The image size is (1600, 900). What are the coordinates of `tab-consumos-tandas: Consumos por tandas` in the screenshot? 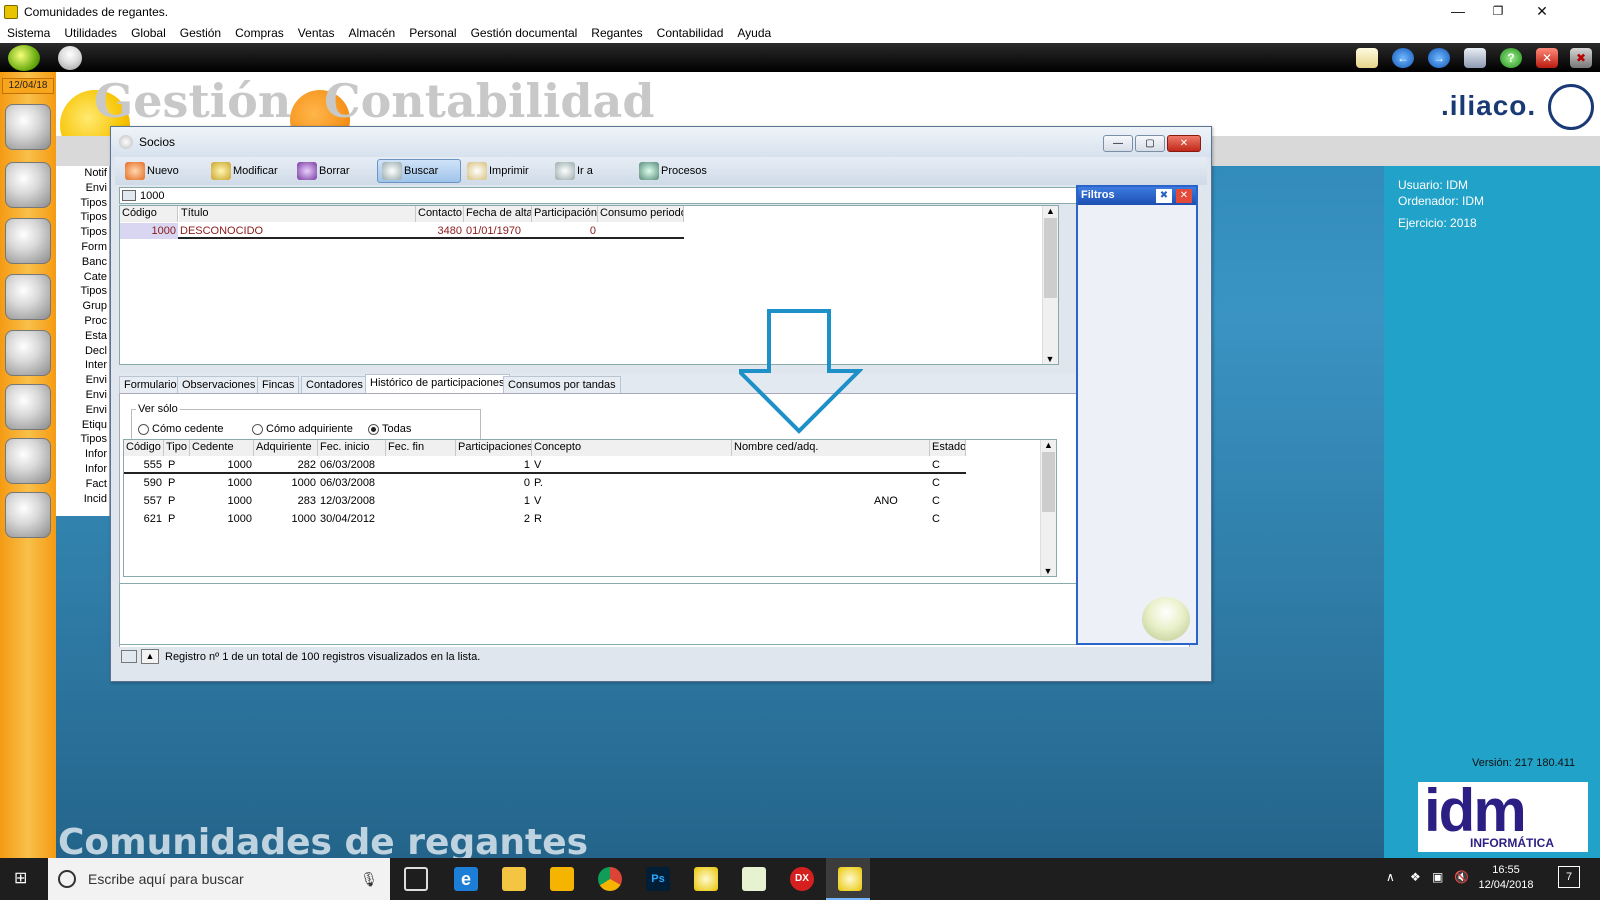 It's located at (562, 385).